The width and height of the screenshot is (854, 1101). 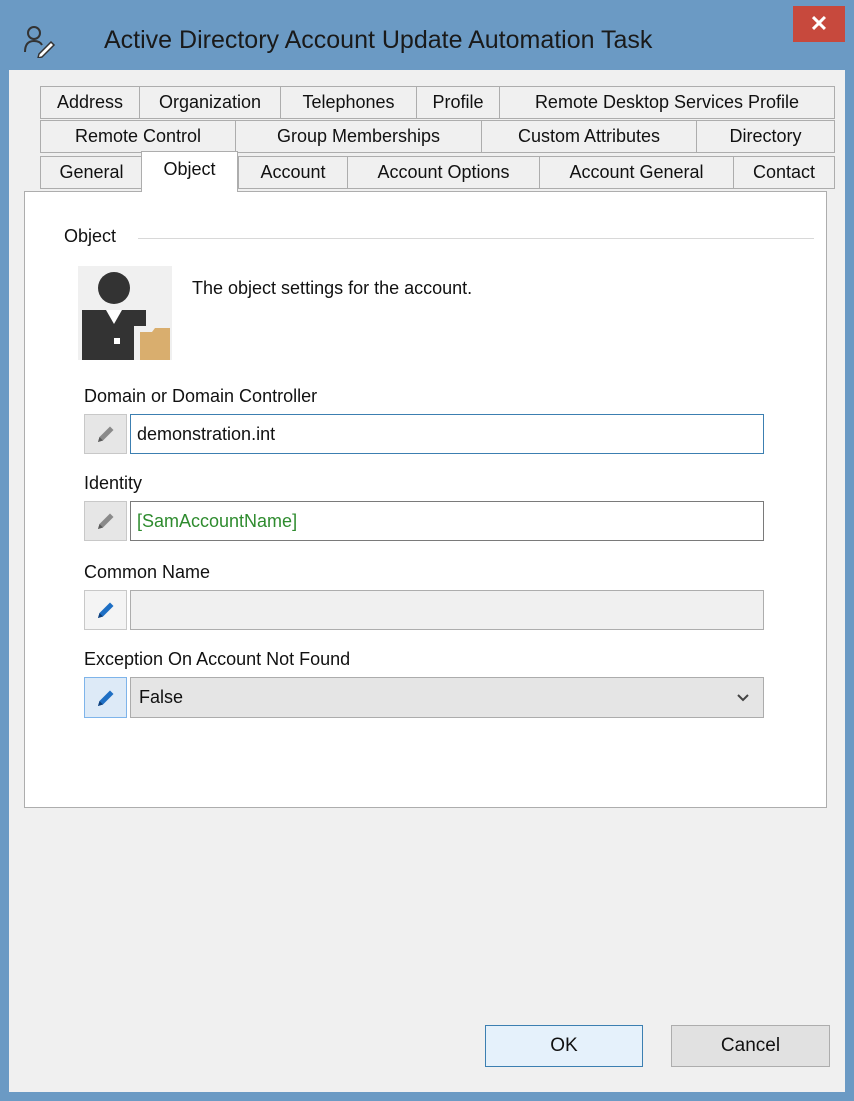 I want to click on common-name-field-label: Common Name, so click(x=147, y=572).